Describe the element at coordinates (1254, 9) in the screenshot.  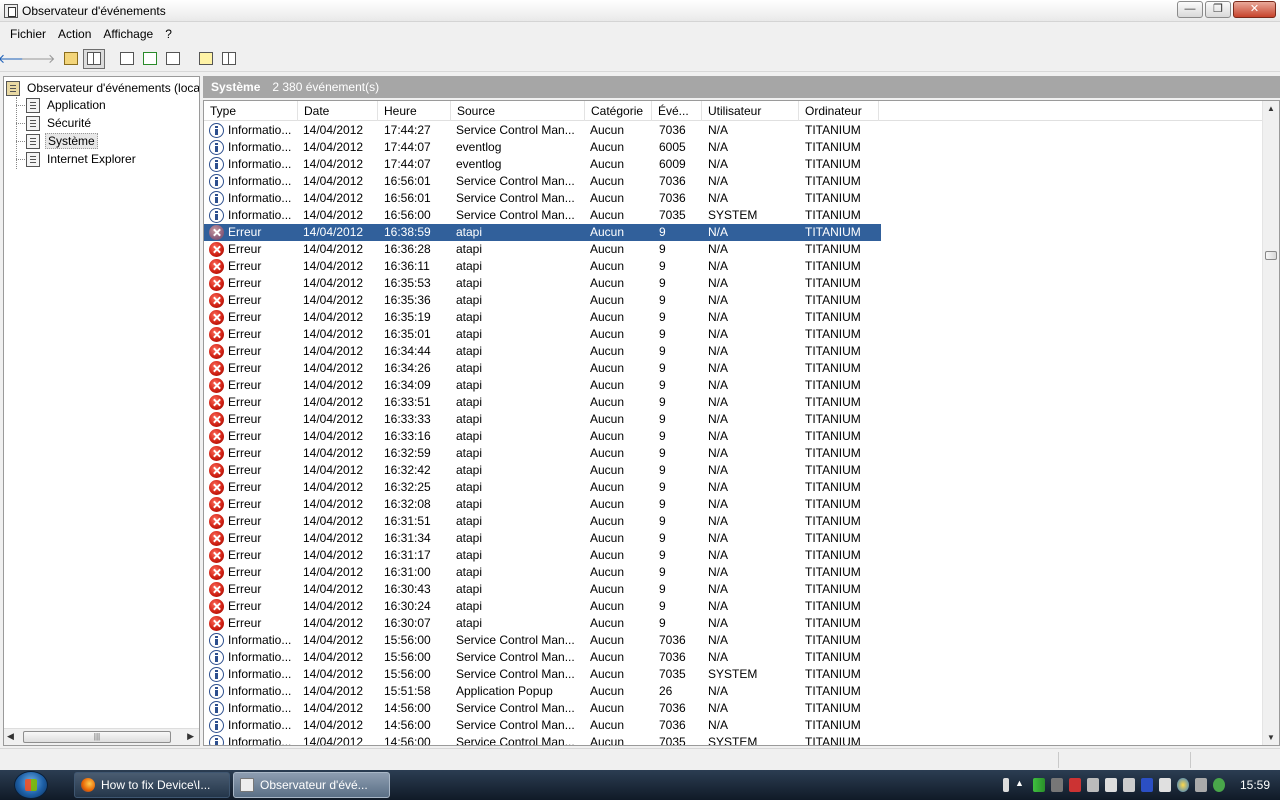
I see `close-button: ✕` at that location.